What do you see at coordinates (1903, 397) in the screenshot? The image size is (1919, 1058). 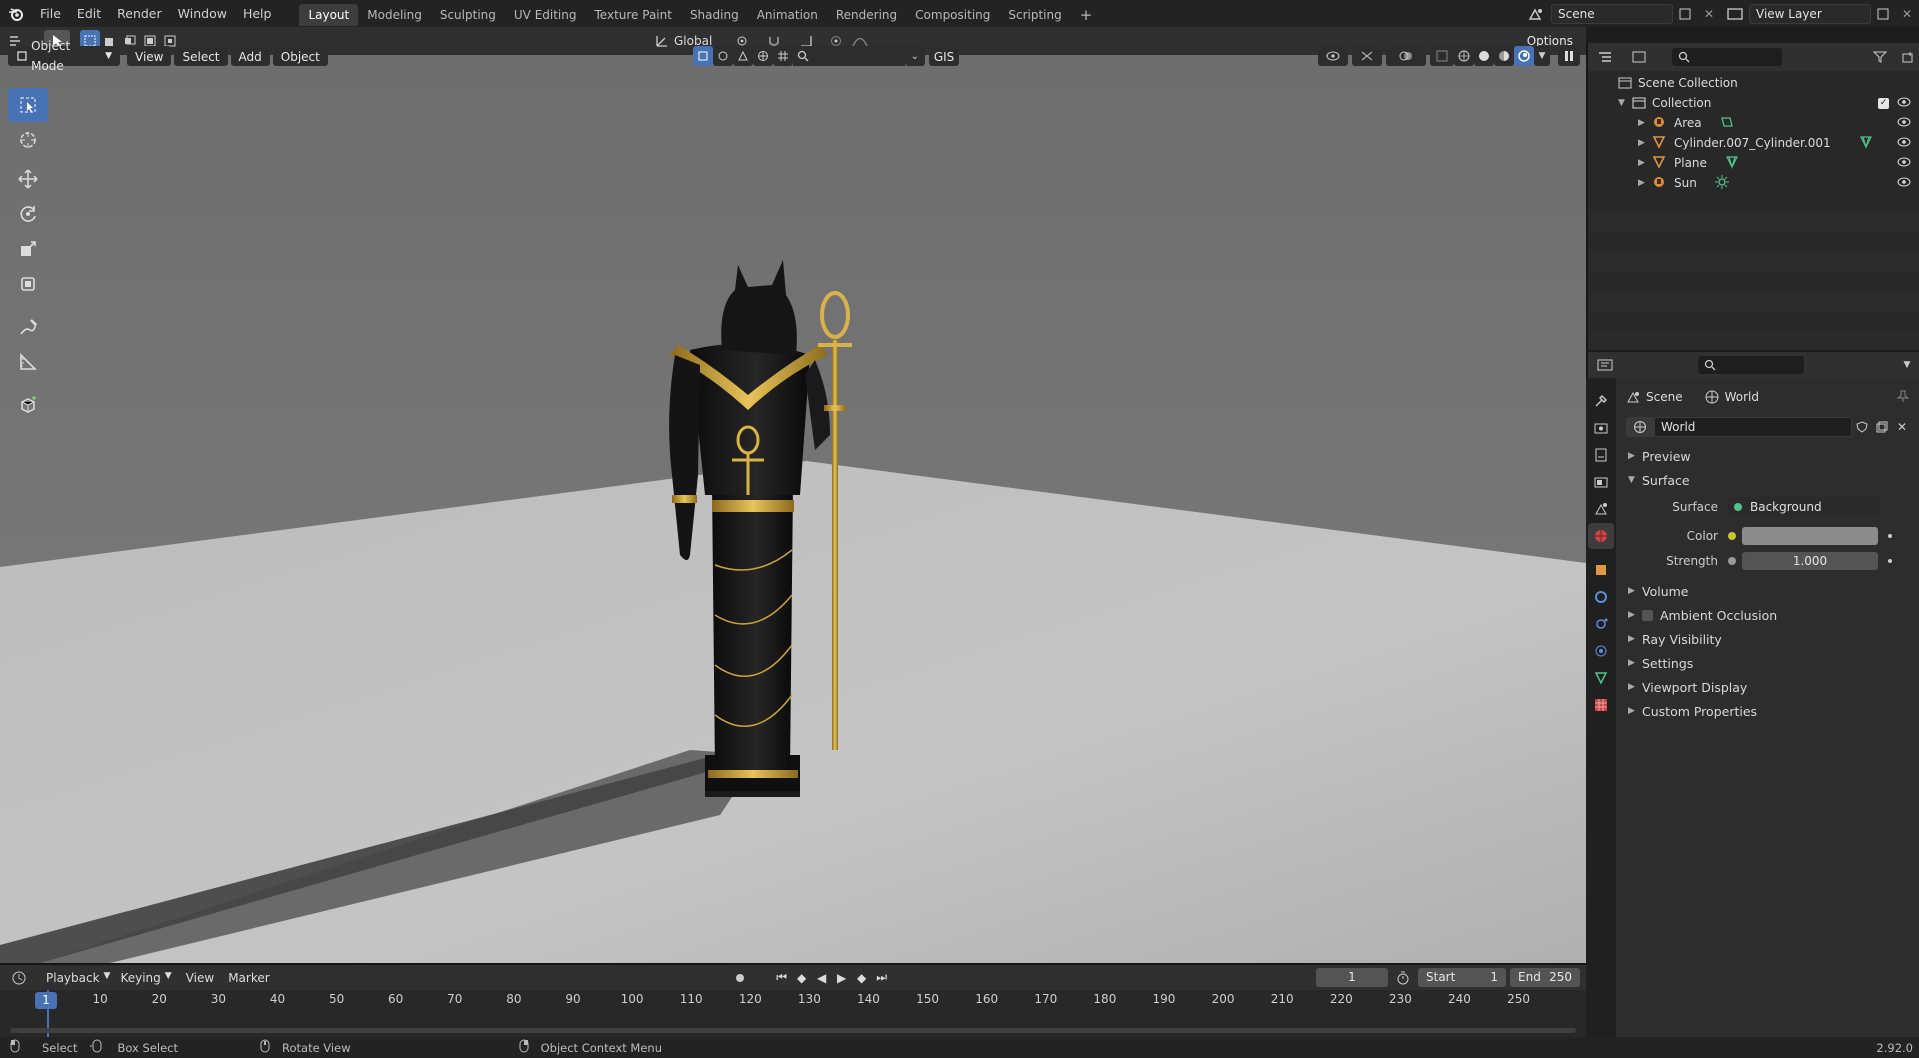 I see `pin-icon` at bounding box center [1903, 397].